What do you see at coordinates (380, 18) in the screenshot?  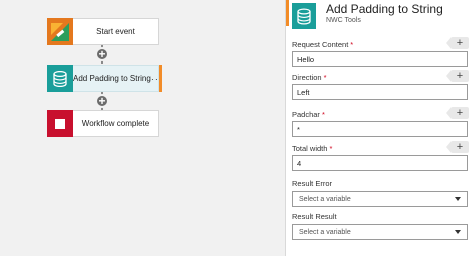 I see `panel-header: Add Padding to String NWC Tools` at bounding box center [380, 18].